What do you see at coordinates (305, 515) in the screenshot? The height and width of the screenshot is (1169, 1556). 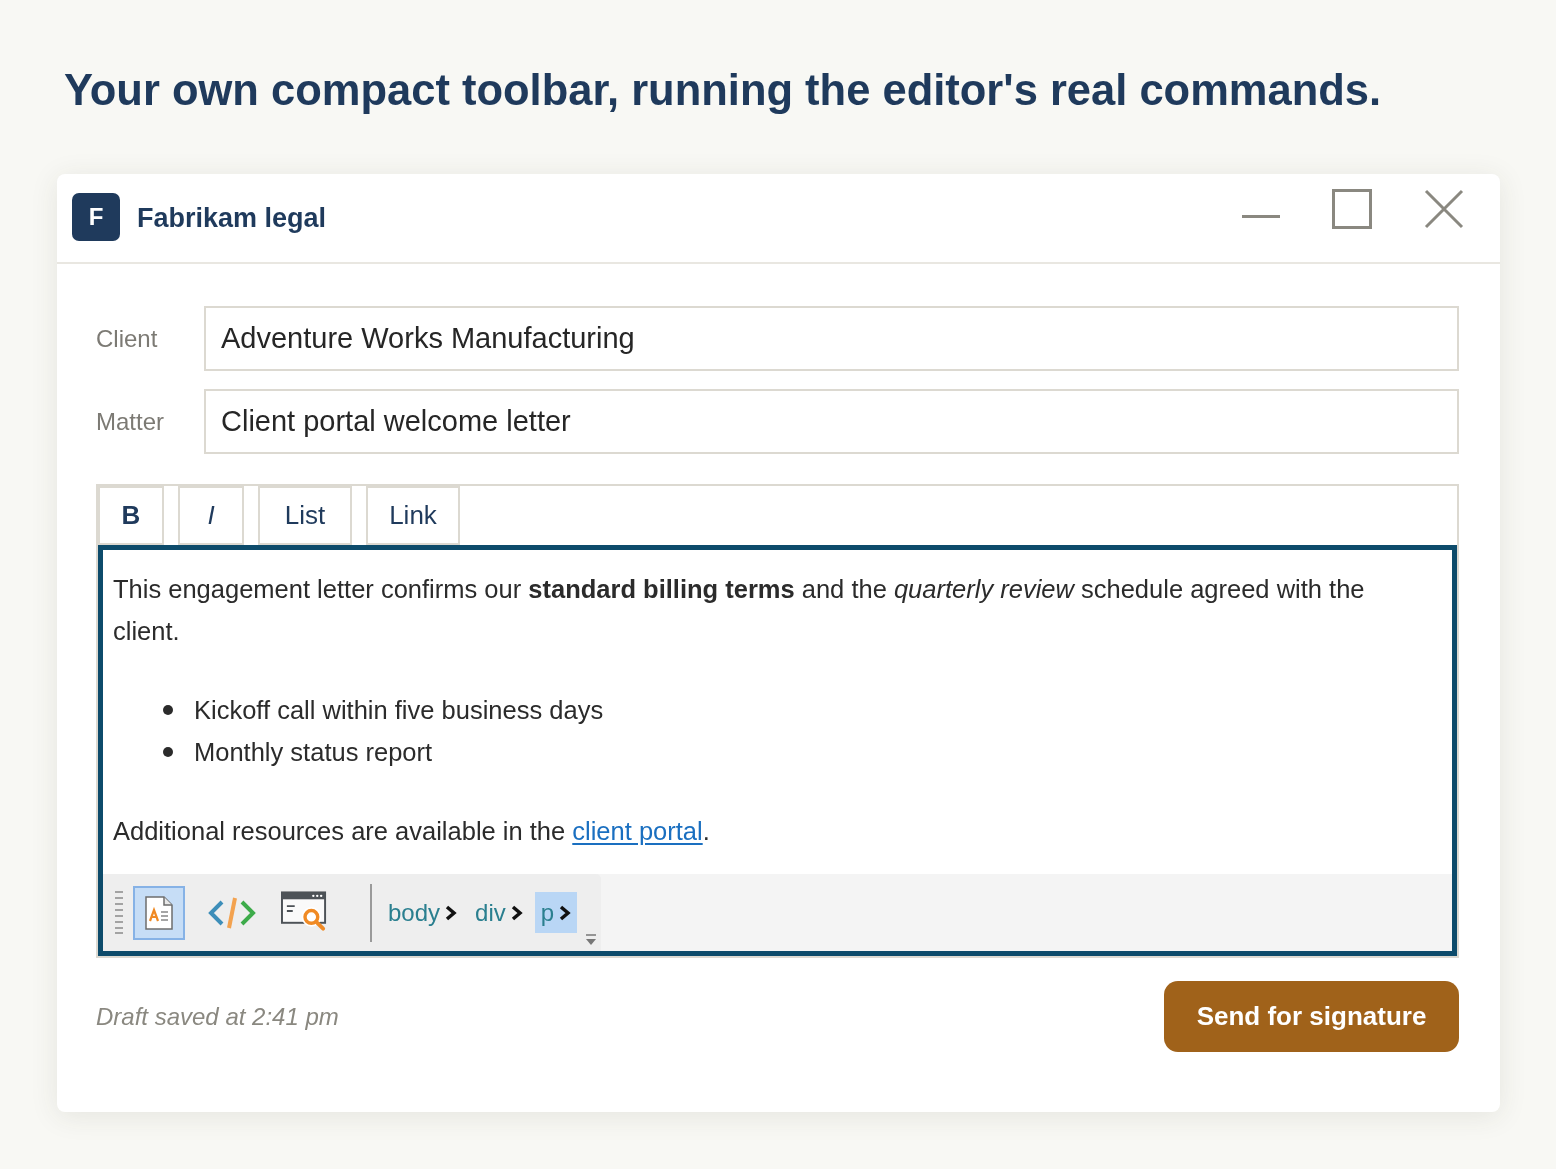 I see `list-button: List` at bounding box center [305, 515].